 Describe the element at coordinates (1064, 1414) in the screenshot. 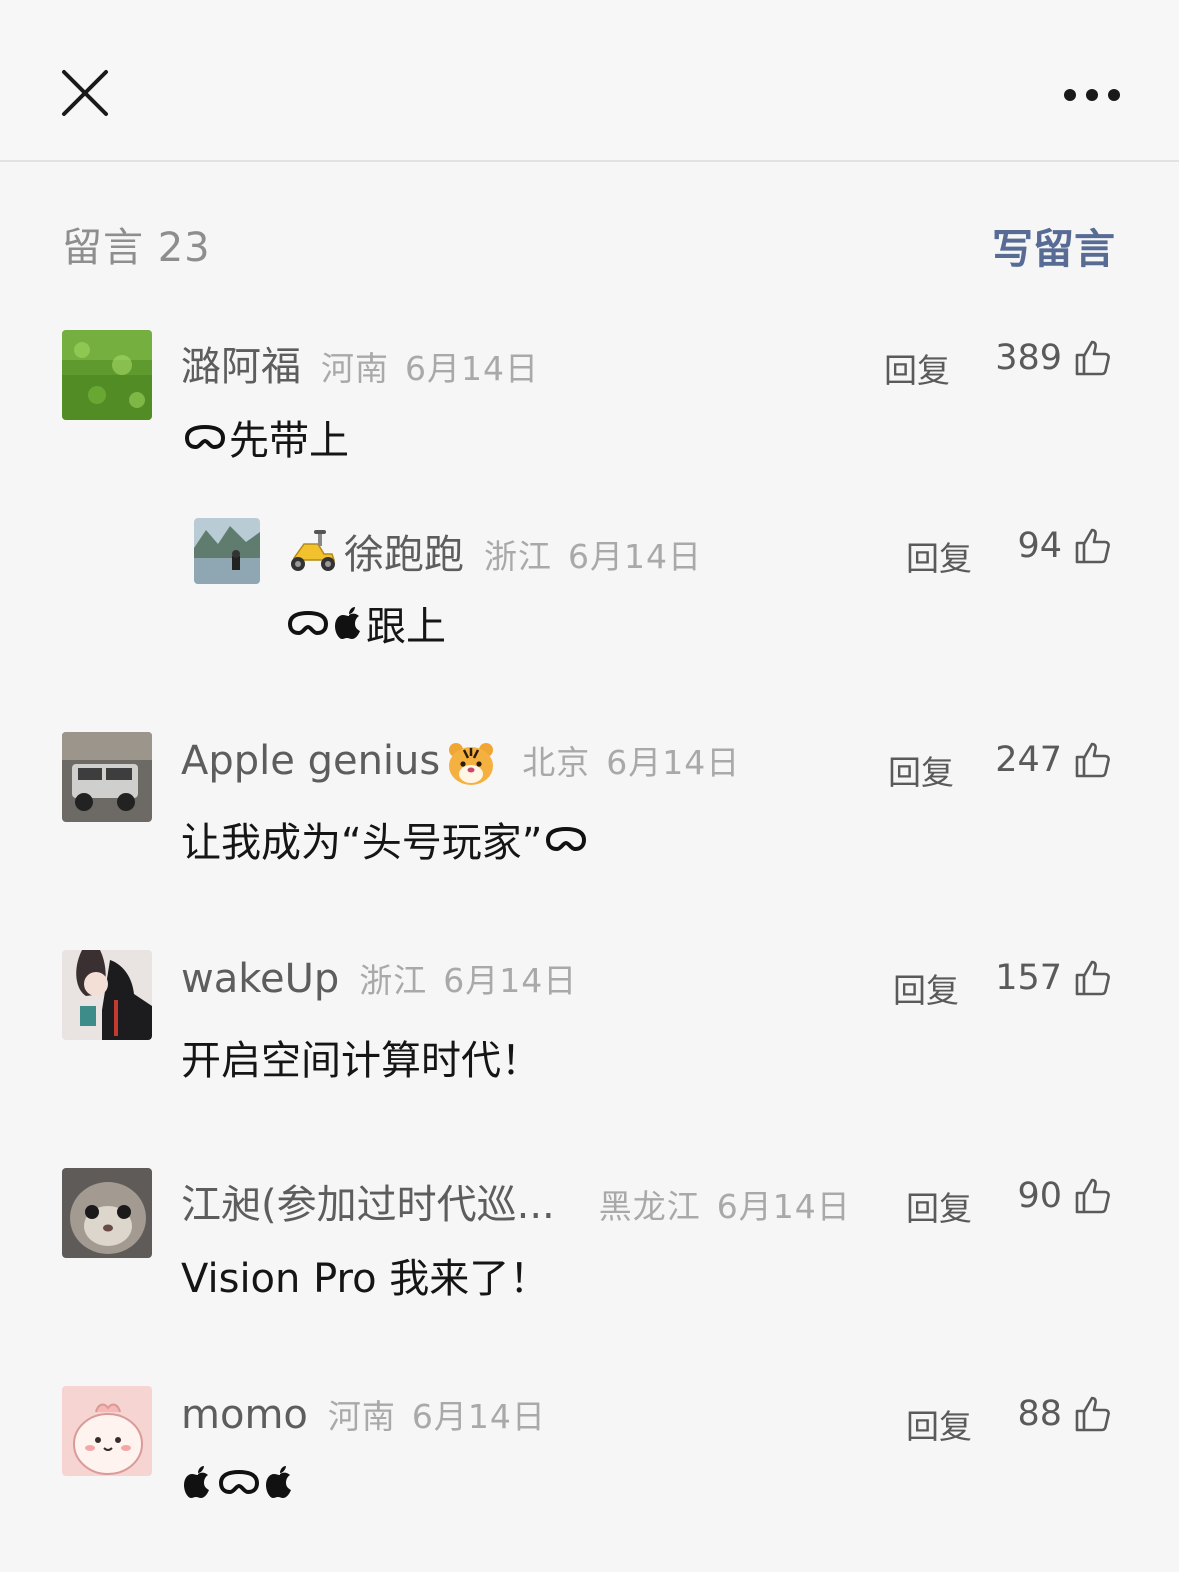

I see `like-button: 88` at that location.